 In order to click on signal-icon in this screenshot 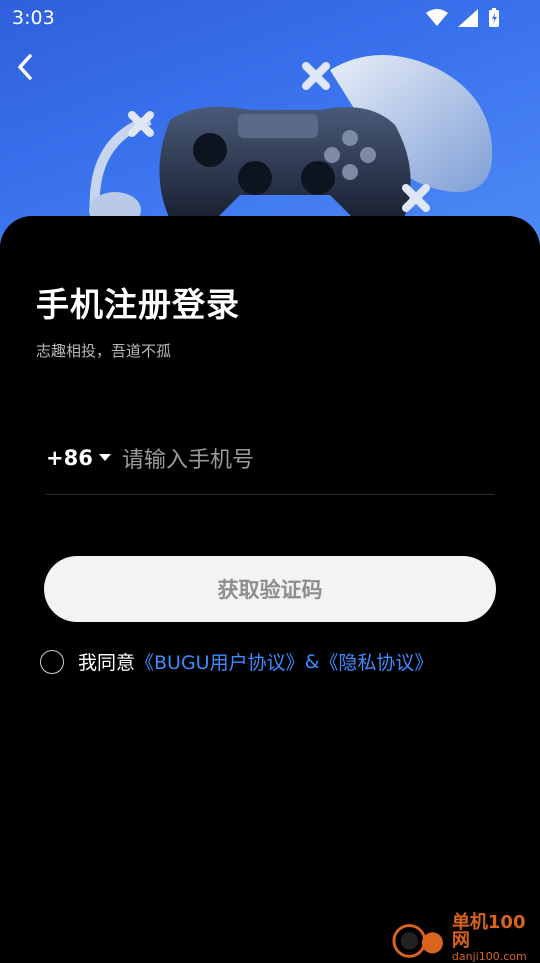, I will do `click(468, 18)`.